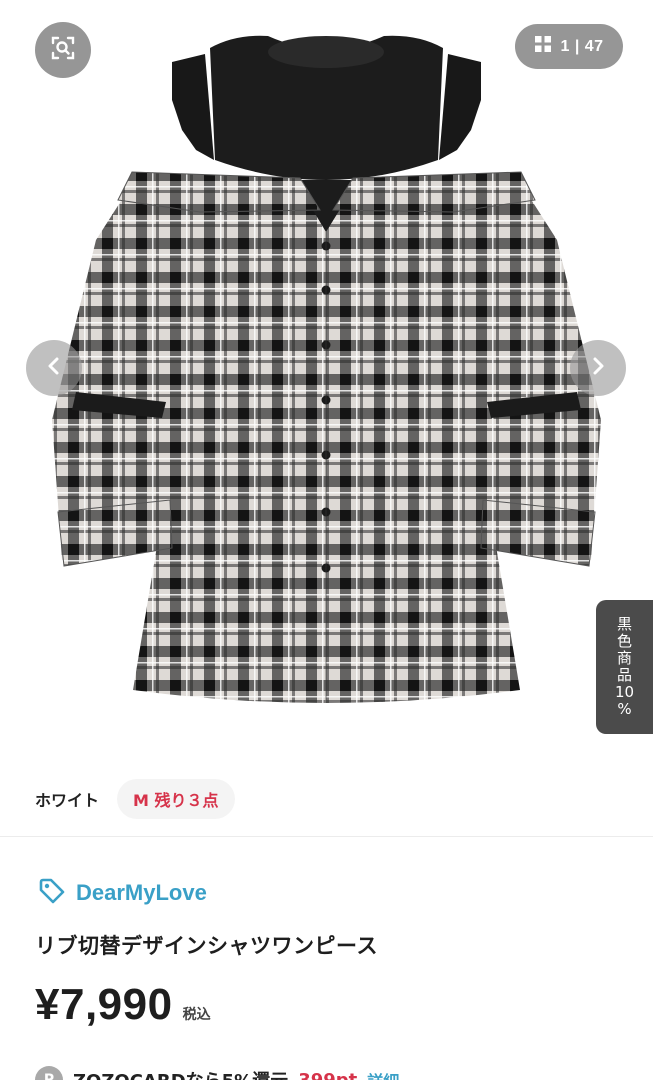 This screenshot has height=1080, width=653. Describe the element at coordinates (383, 1074) in the screenshot. I see `points-detail-link: 詳細` at that location.